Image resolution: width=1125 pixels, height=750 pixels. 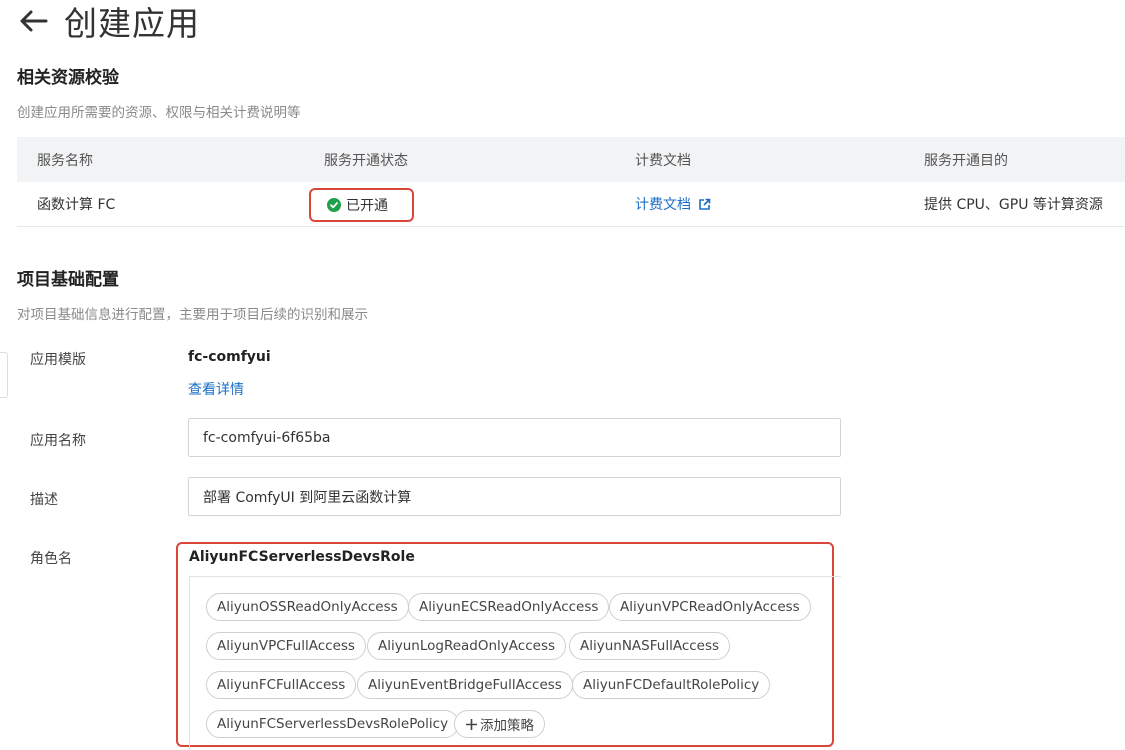 What do you see at coordinates (68, 280) in the screenshot?
I see `project-config-title: 项目基础配置` at bounding box center [68, 280].